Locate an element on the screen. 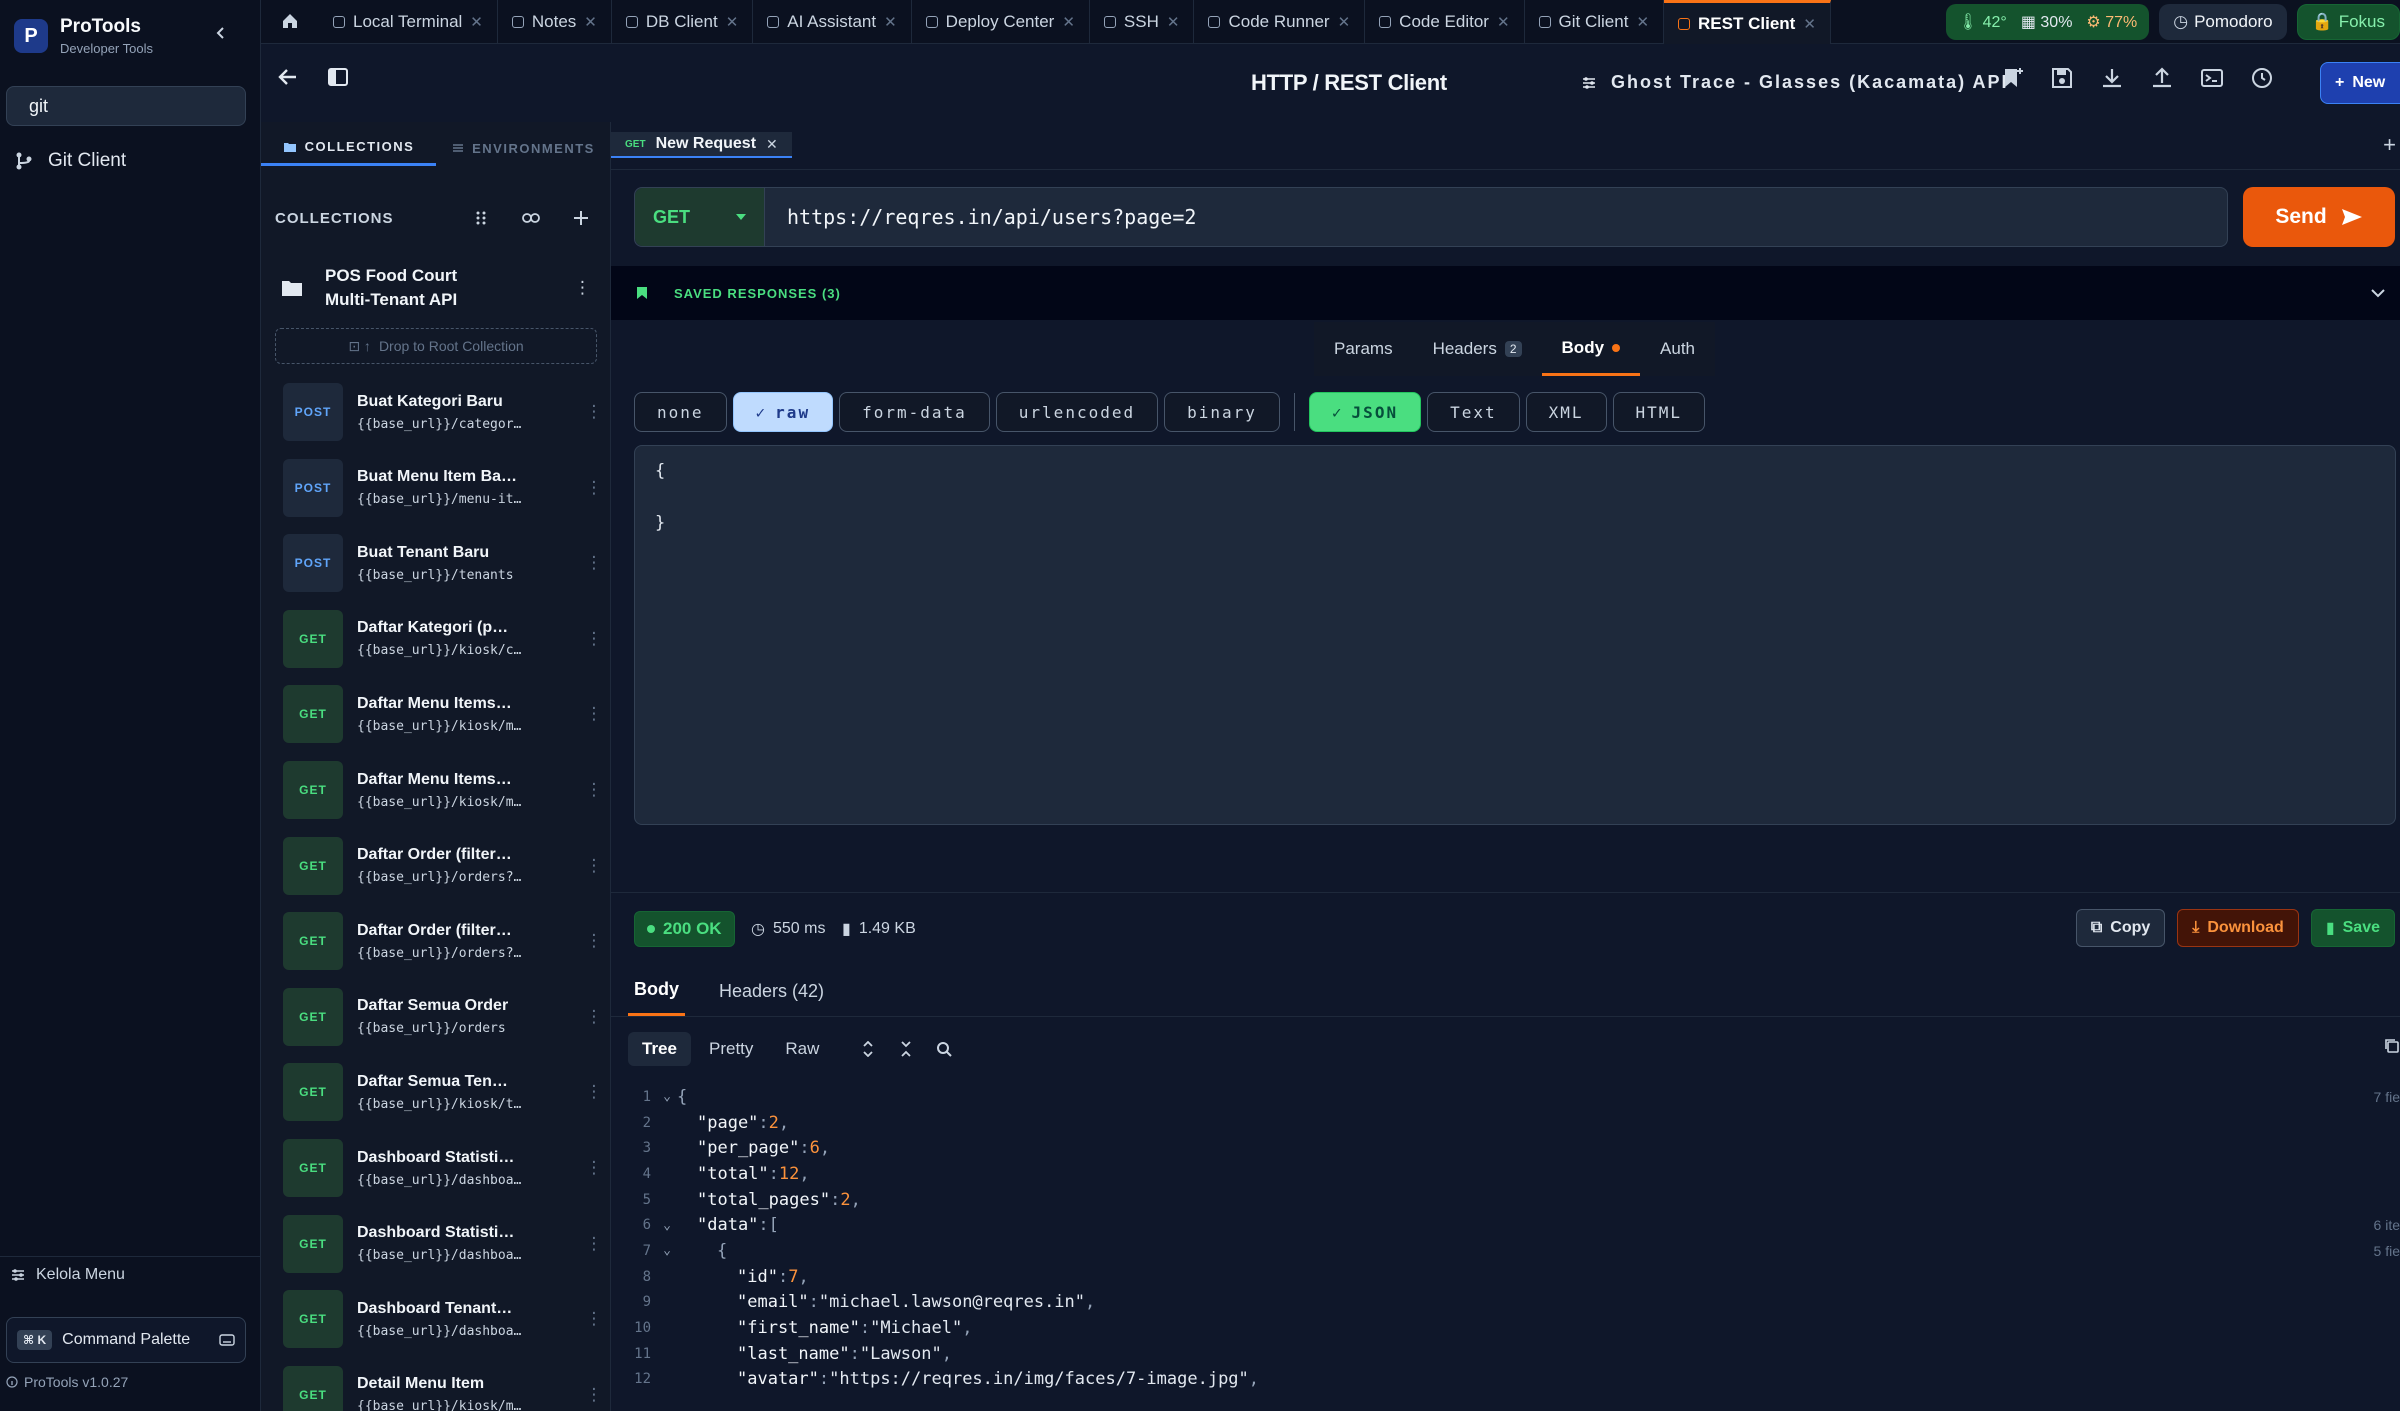  send-button: Send is located at coordinates (2319, 217).